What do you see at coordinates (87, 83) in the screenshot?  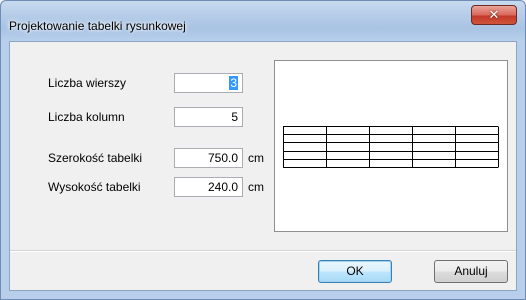 I see `rows-label: Liczba wierszy` at bounding box center [87, 83].